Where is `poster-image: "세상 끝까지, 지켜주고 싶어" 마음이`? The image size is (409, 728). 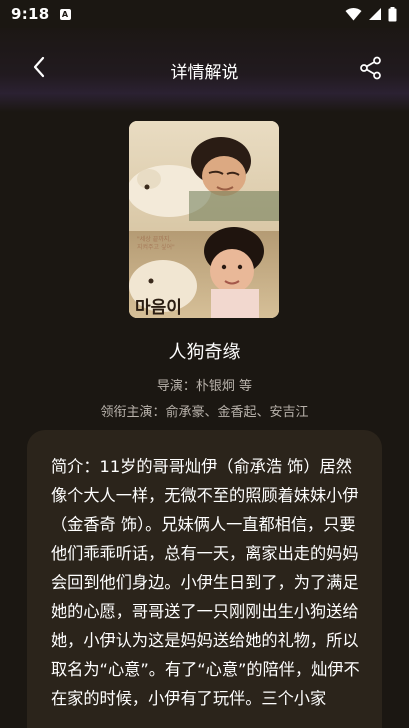
poster-image: "세상 끝까지, 지켜주고 싶어" 마음이 is located at coordinates (204, 219).